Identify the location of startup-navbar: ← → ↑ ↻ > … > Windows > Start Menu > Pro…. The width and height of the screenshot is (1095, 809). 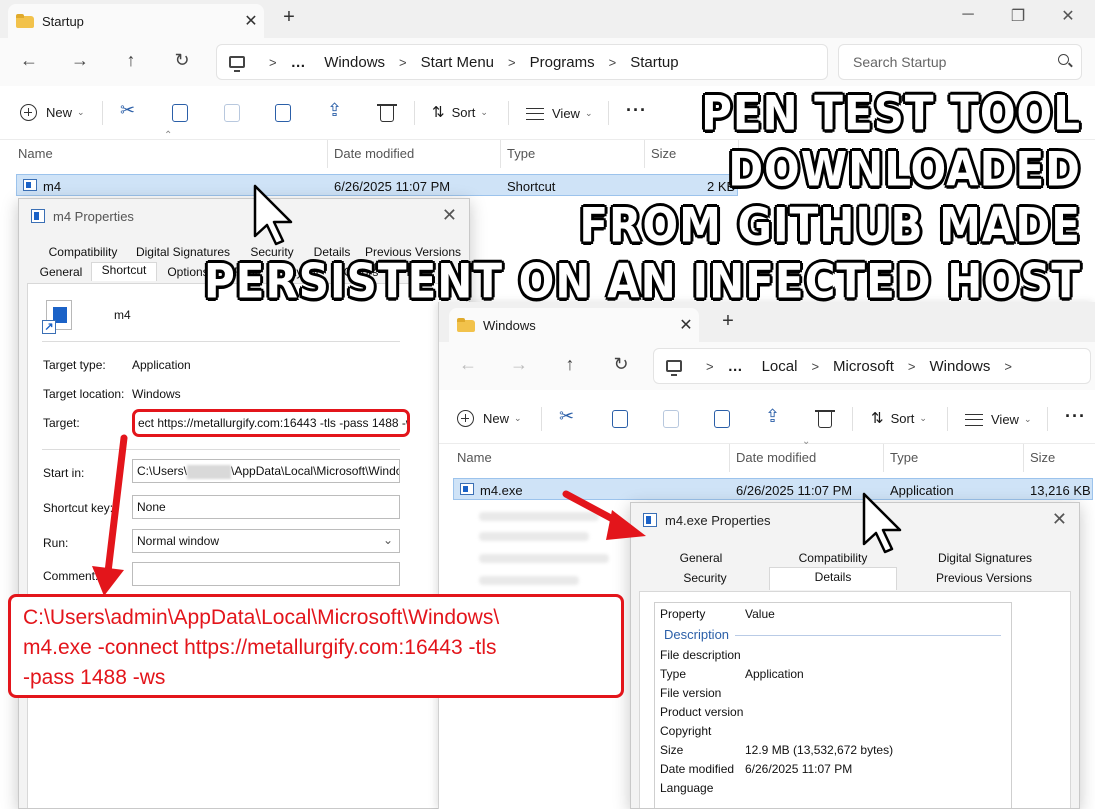
(547, 62).